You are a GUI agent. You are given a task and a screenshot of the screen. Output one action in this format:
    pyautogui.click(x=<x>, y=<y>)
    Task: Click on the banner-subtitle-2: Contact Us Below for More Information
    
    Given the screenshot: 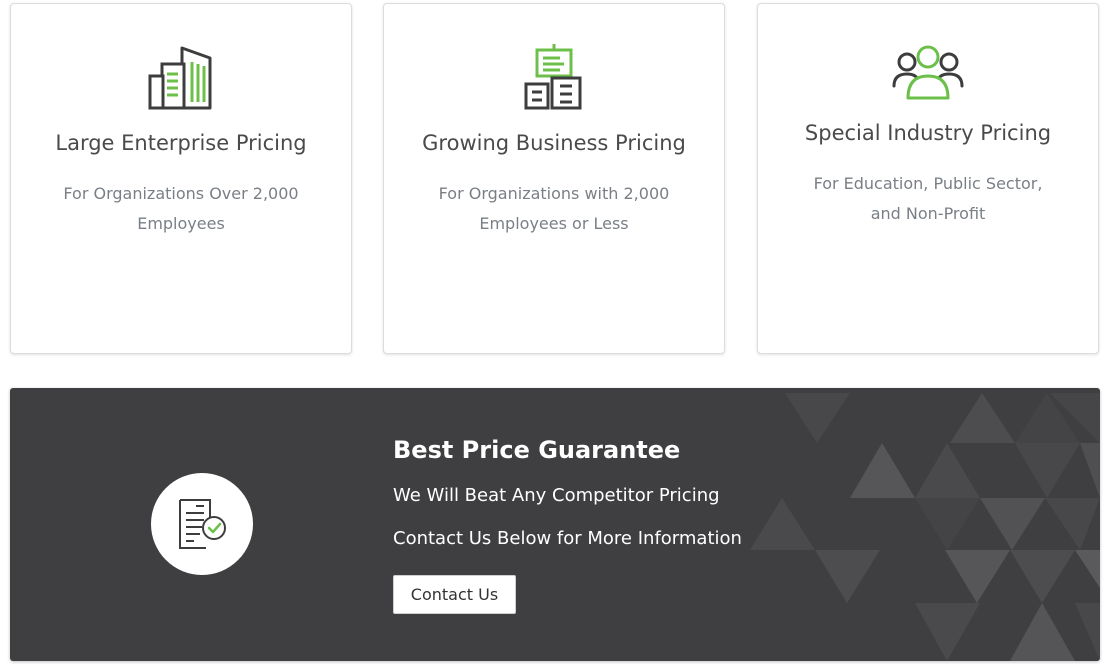 What is the action you would take?
    pyautogui.click(x=567, y=538)
    